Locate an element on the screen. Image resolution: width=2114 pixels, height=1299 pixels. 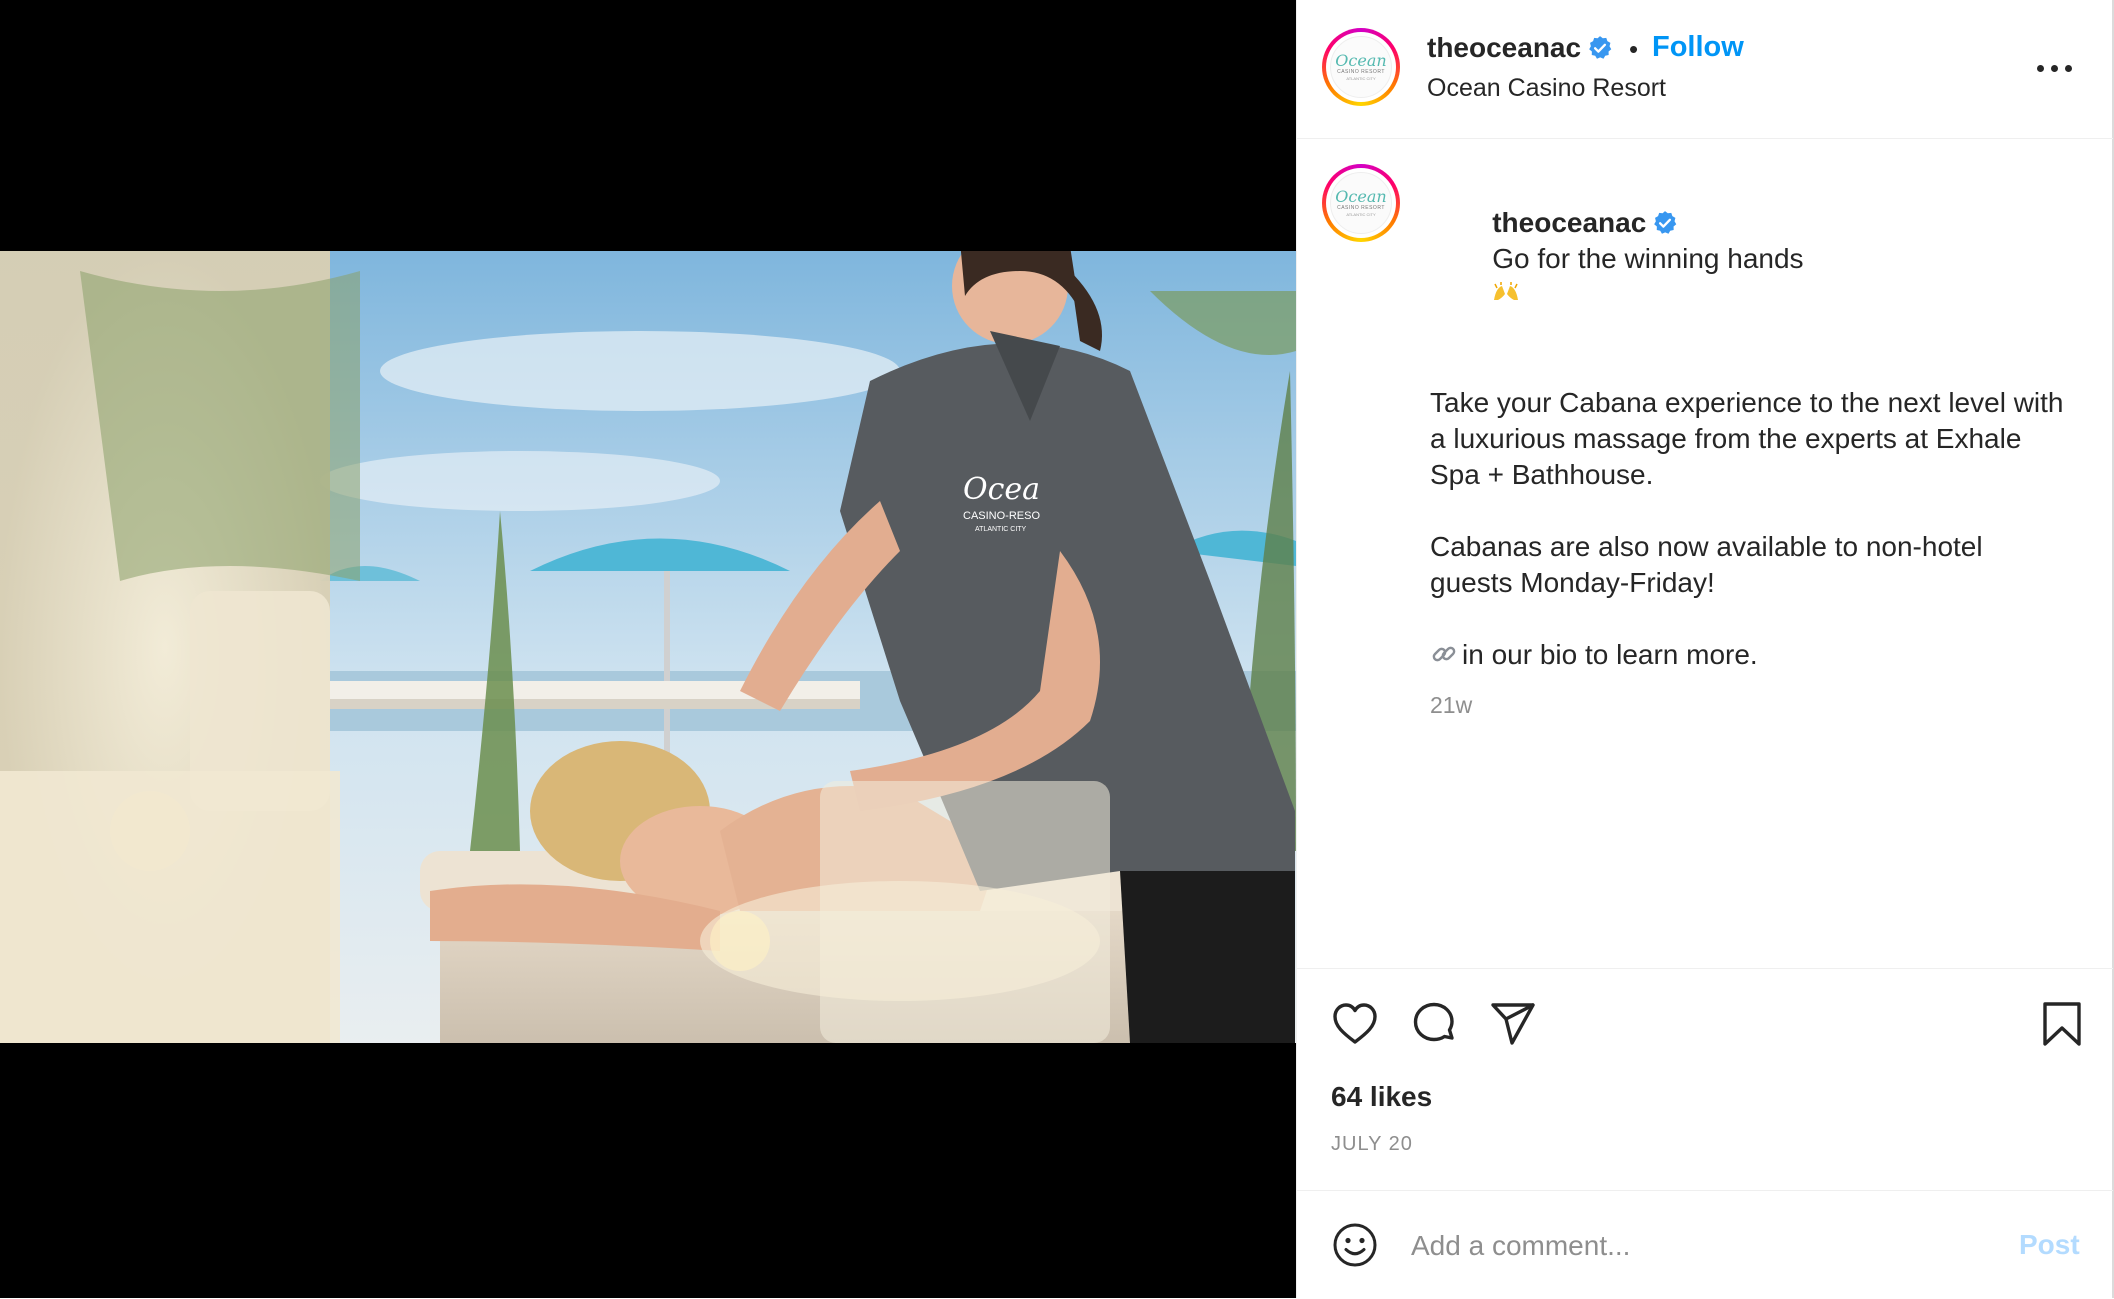
caption-author-avatar: Ocean CASINO RESORT ATLANTIC CITY is located at coordinates (1361, 203).